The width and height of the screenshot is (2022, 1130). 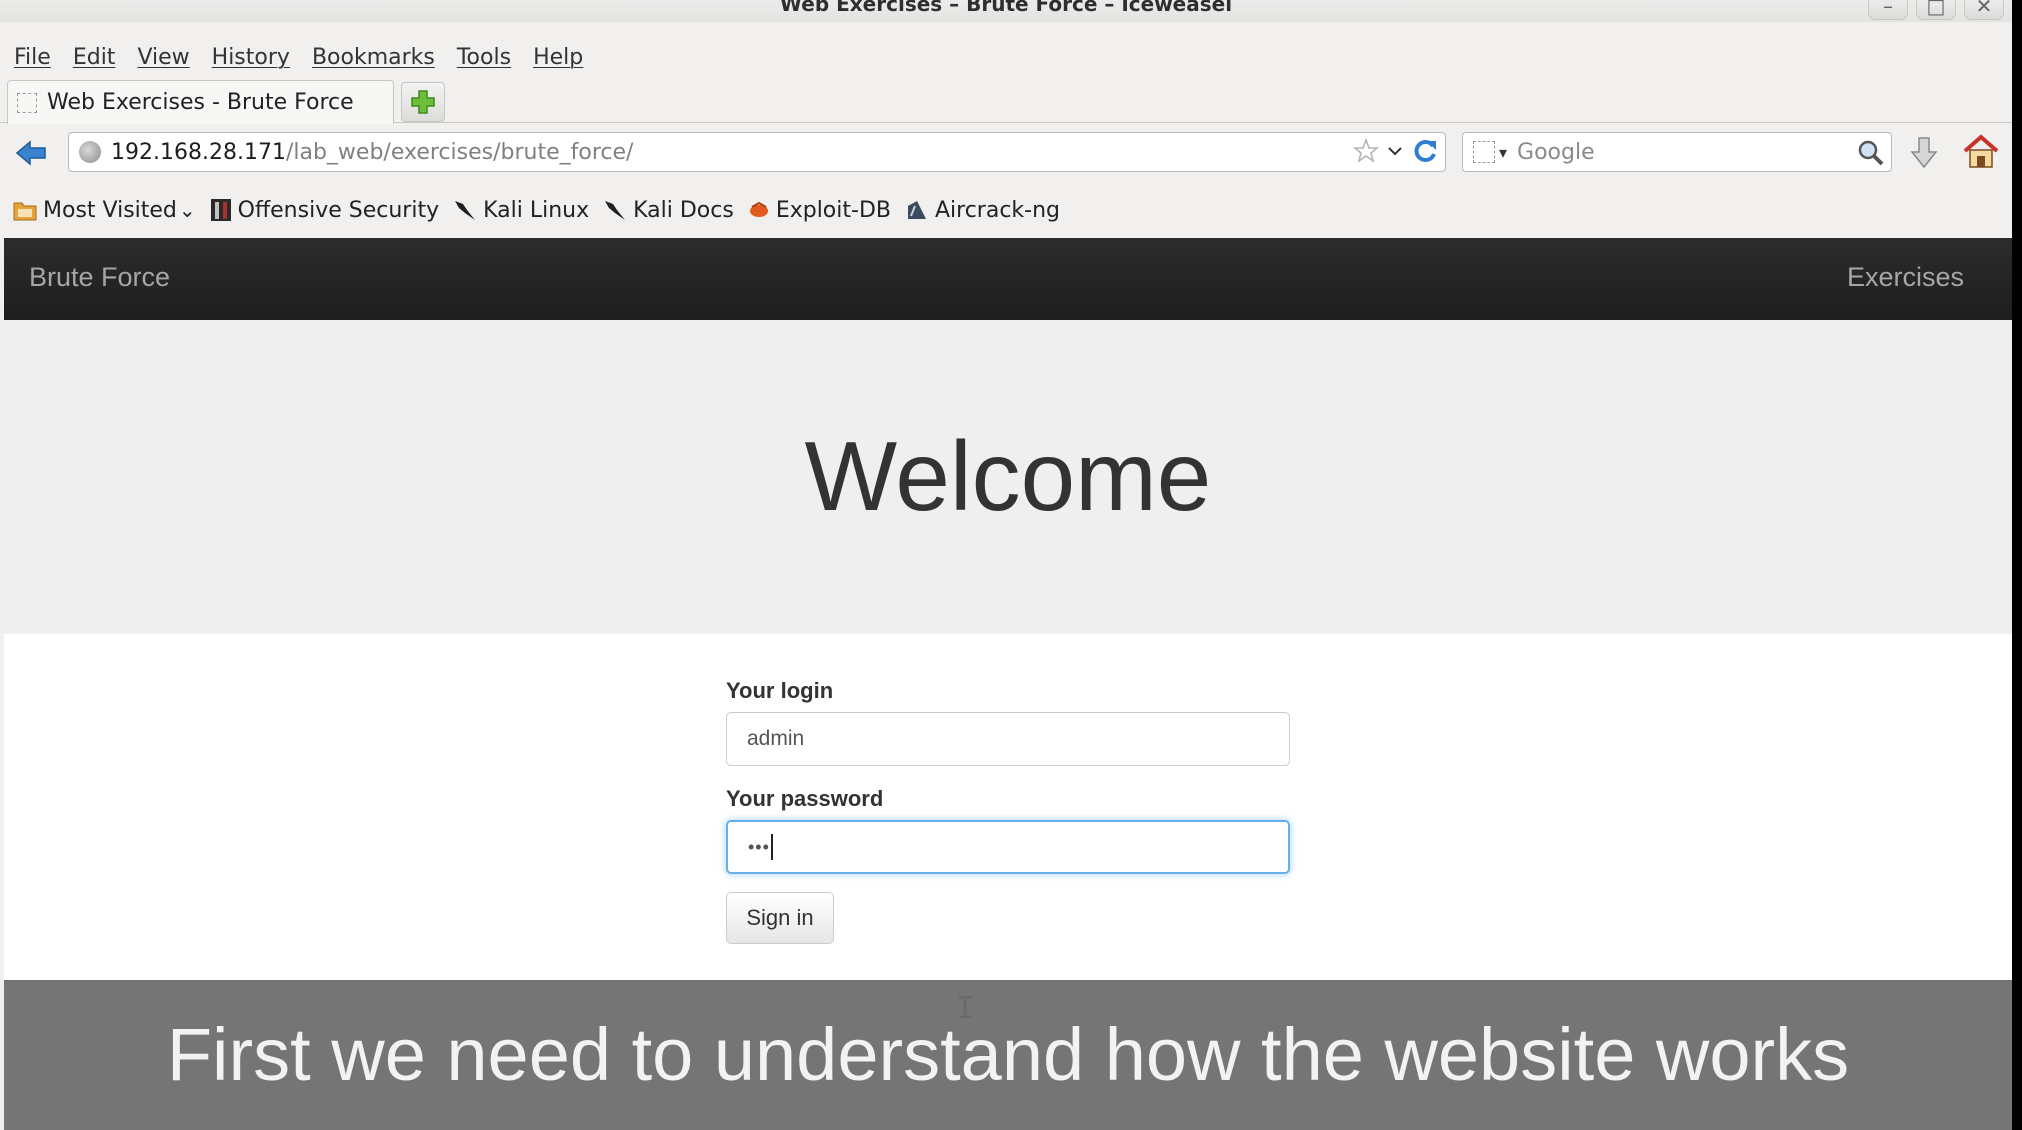 I want to click on sign-in-button: Sign in, so click(x=780, y=918).